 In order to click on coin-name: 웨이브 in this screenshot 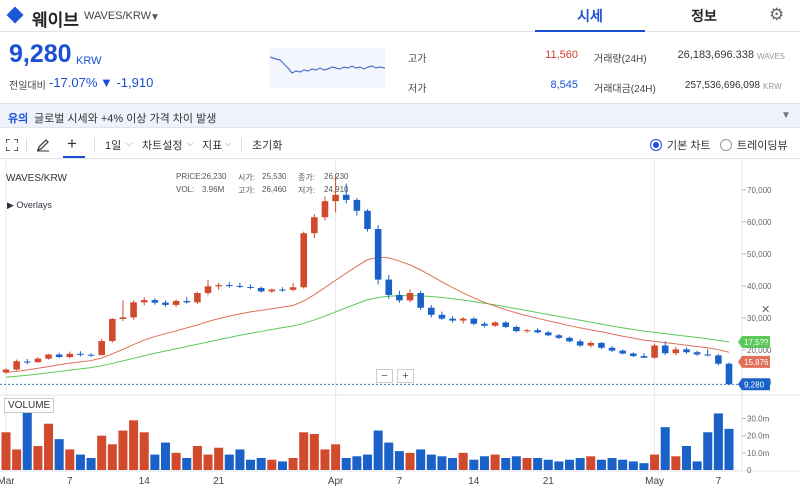, I will do `click(55, 20)`.